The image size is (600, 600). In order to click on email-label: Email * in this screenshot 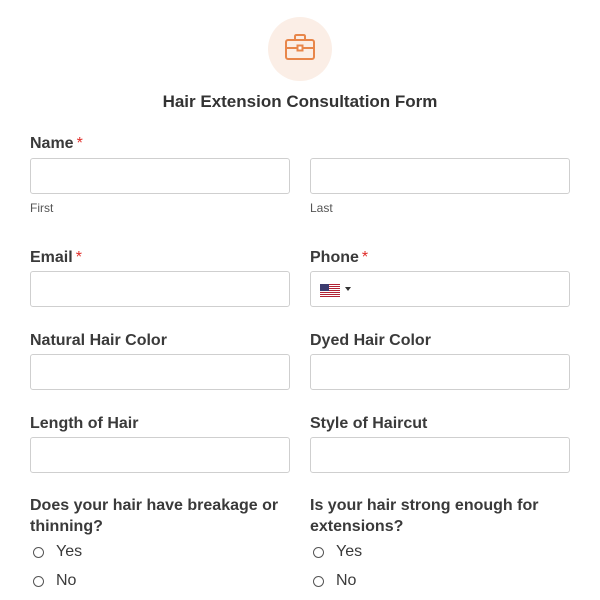, I will do `click(56, 257)`.